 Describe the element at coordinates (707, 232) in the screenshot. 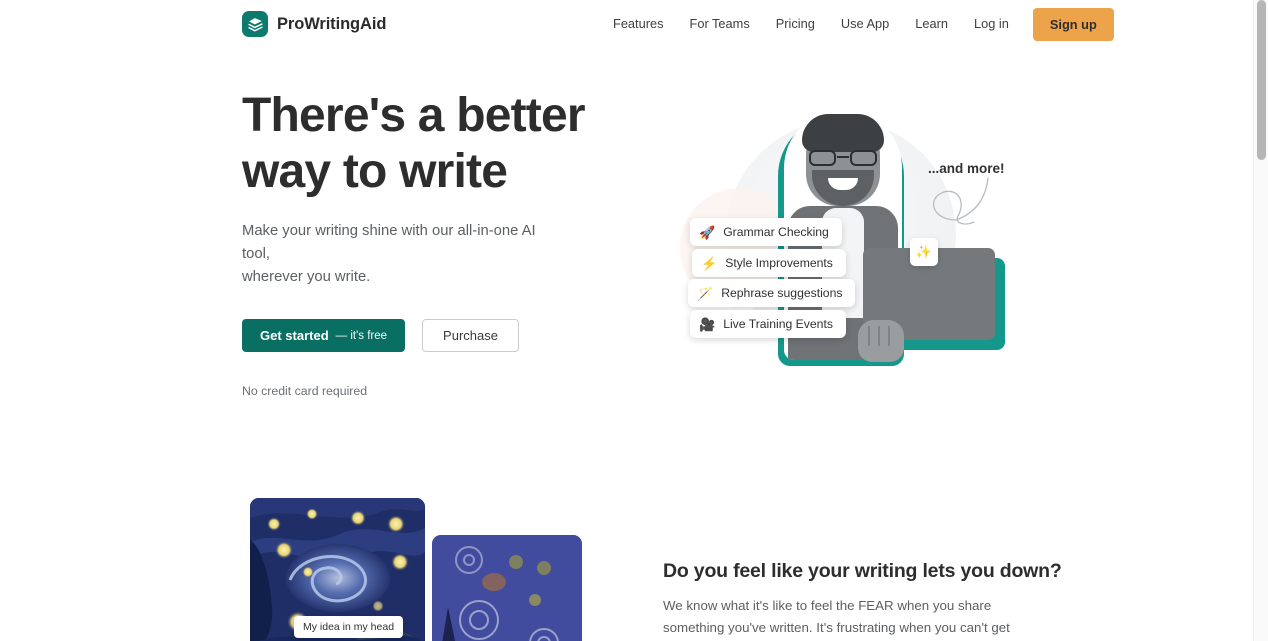

I see `rocket-icon: 🚀` at that location.